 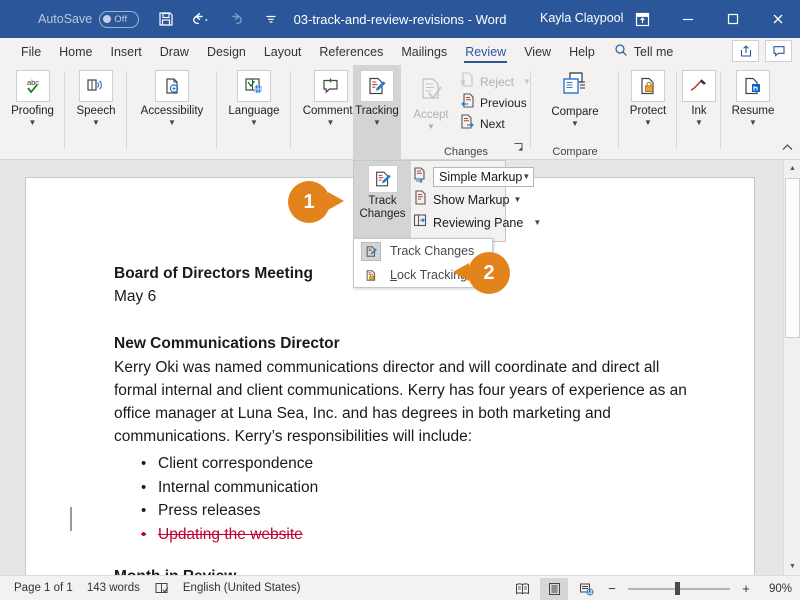 I want to click on callout-badge-2: 2, so click(x=481, y=273).